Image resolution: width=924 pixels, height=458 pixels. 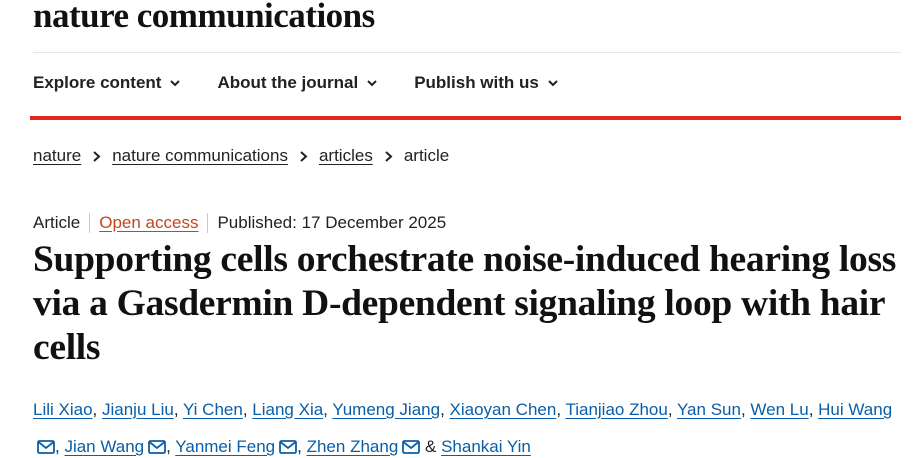 What do you see at coordinates (225, 446) in the screenshot?
I see `author-link: Yanmei Feng` at bounding box center [225, 446].